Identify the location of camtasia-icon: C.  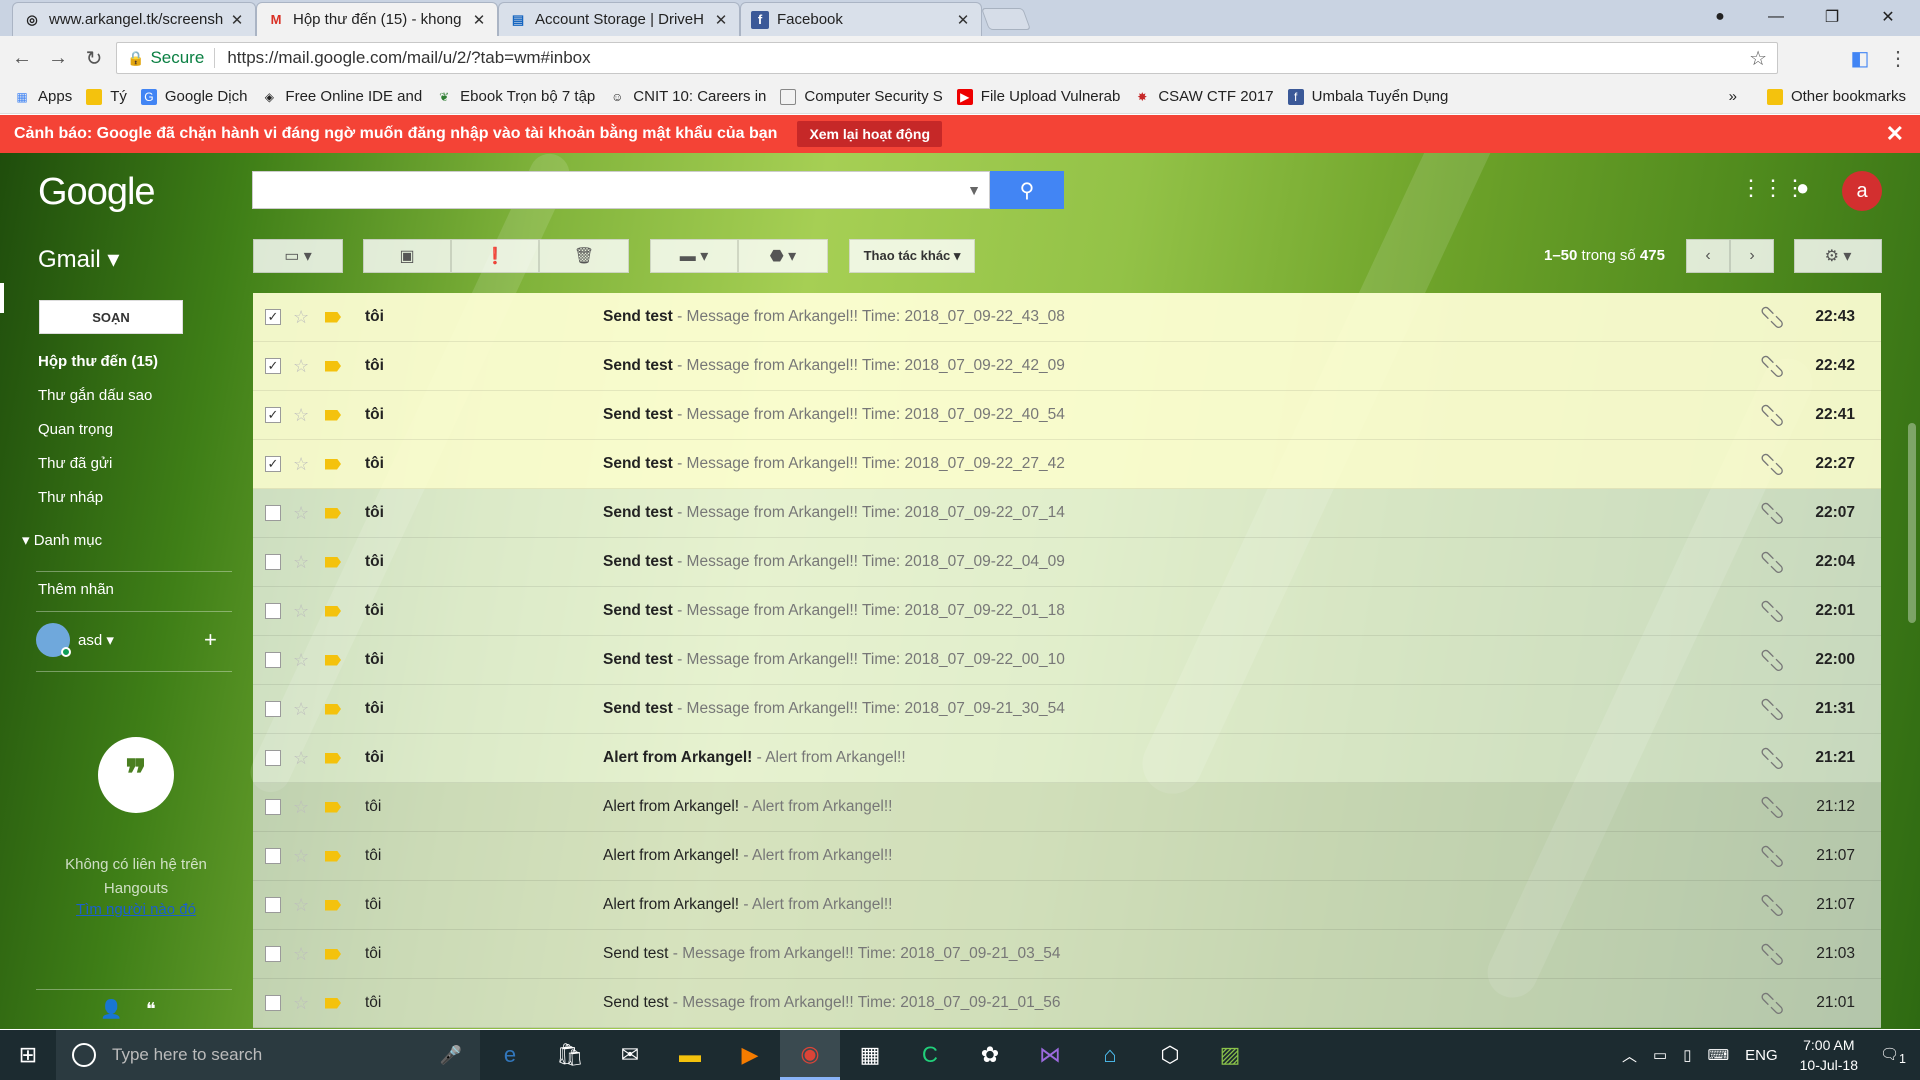
(930, 1055).